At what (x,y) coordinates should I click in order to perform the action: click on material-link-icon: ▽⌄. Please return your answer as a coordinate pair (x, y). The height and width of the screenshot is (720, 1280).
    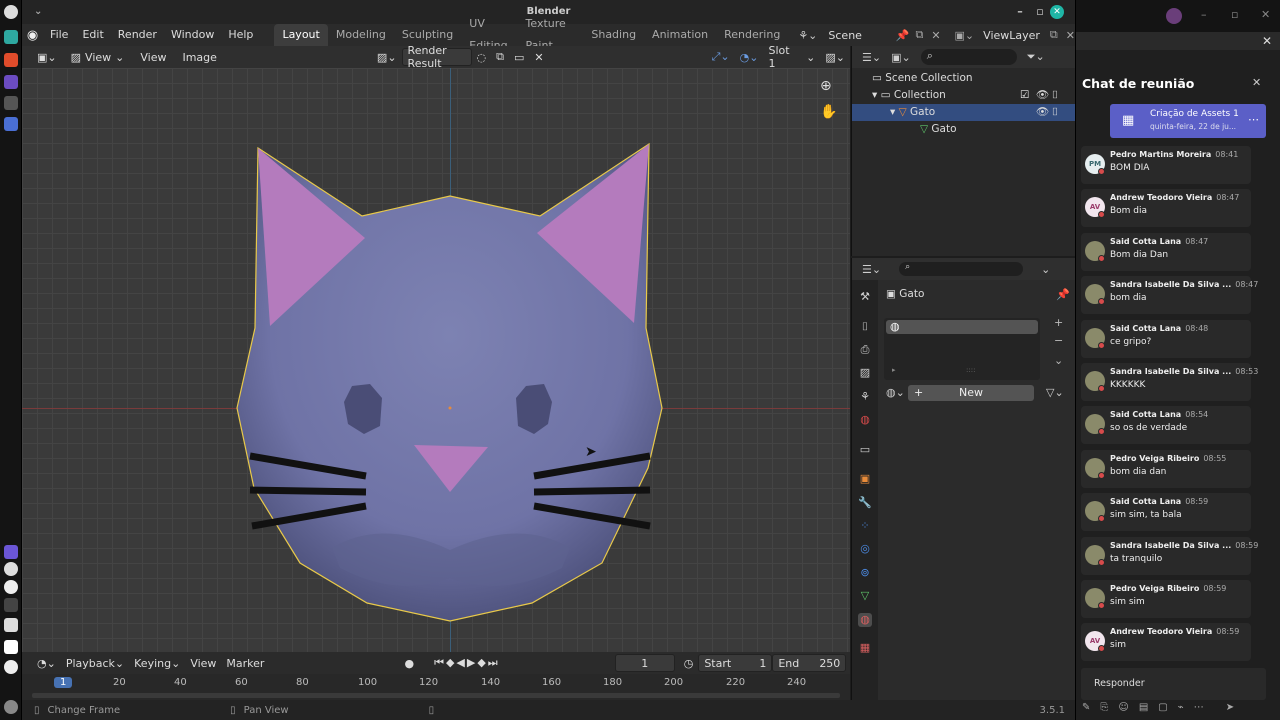
    Looking at the image, I should click on (1055, 392).